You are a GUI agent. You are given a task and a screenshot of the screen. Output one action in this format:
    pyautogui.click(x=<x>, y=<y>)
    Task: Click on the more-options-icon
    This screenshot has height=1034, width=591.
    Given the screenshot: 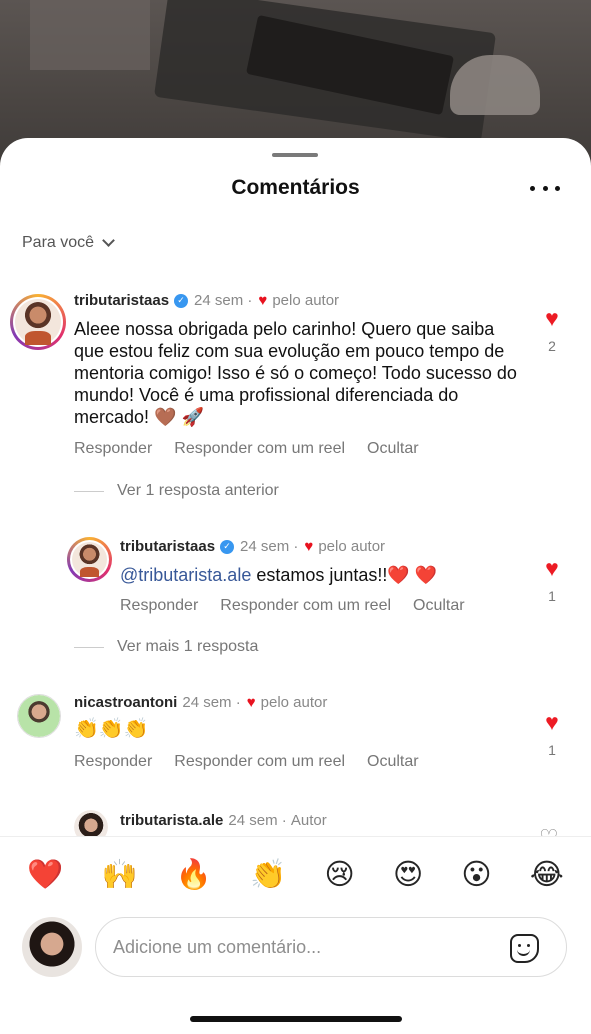 What is the action you would take?
    pyautogui.click(x=545, y=188)
    